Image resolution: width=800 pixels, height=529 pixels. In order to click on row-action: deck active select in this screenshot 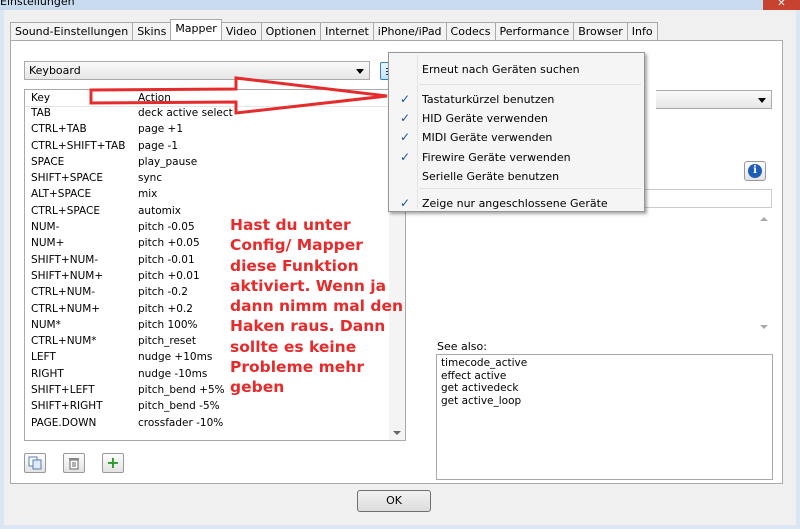, I will do `click(185, 113)`.